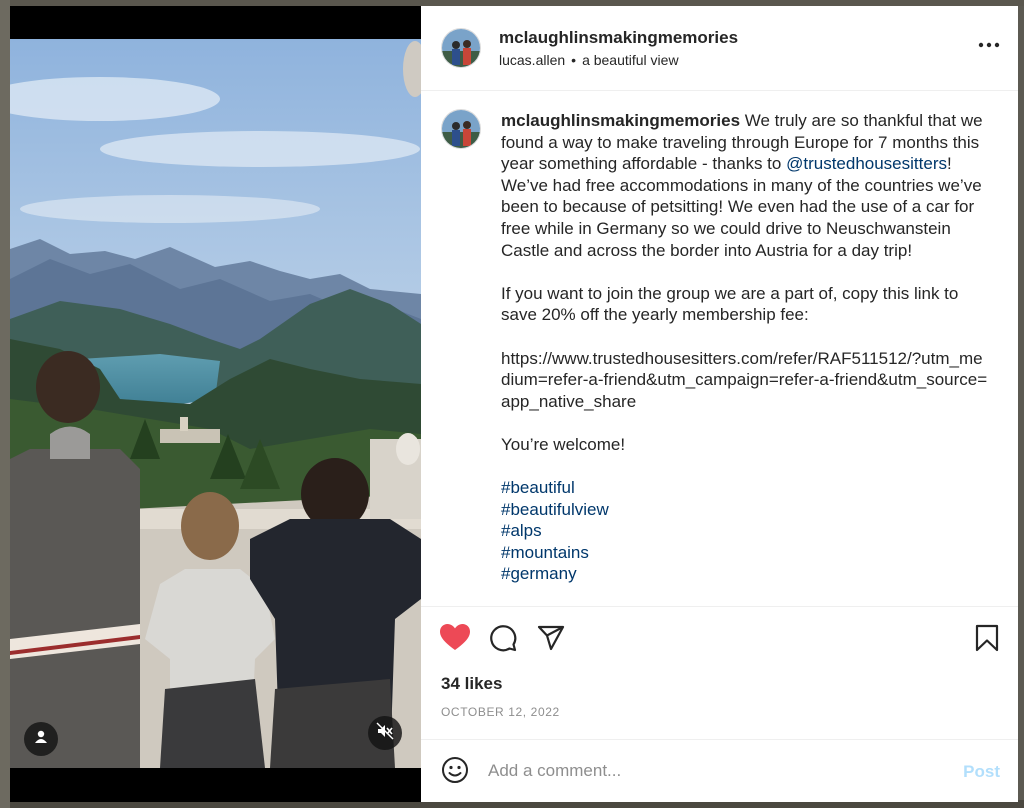  I want to click on caption-author-avatar, so click(461, 129).